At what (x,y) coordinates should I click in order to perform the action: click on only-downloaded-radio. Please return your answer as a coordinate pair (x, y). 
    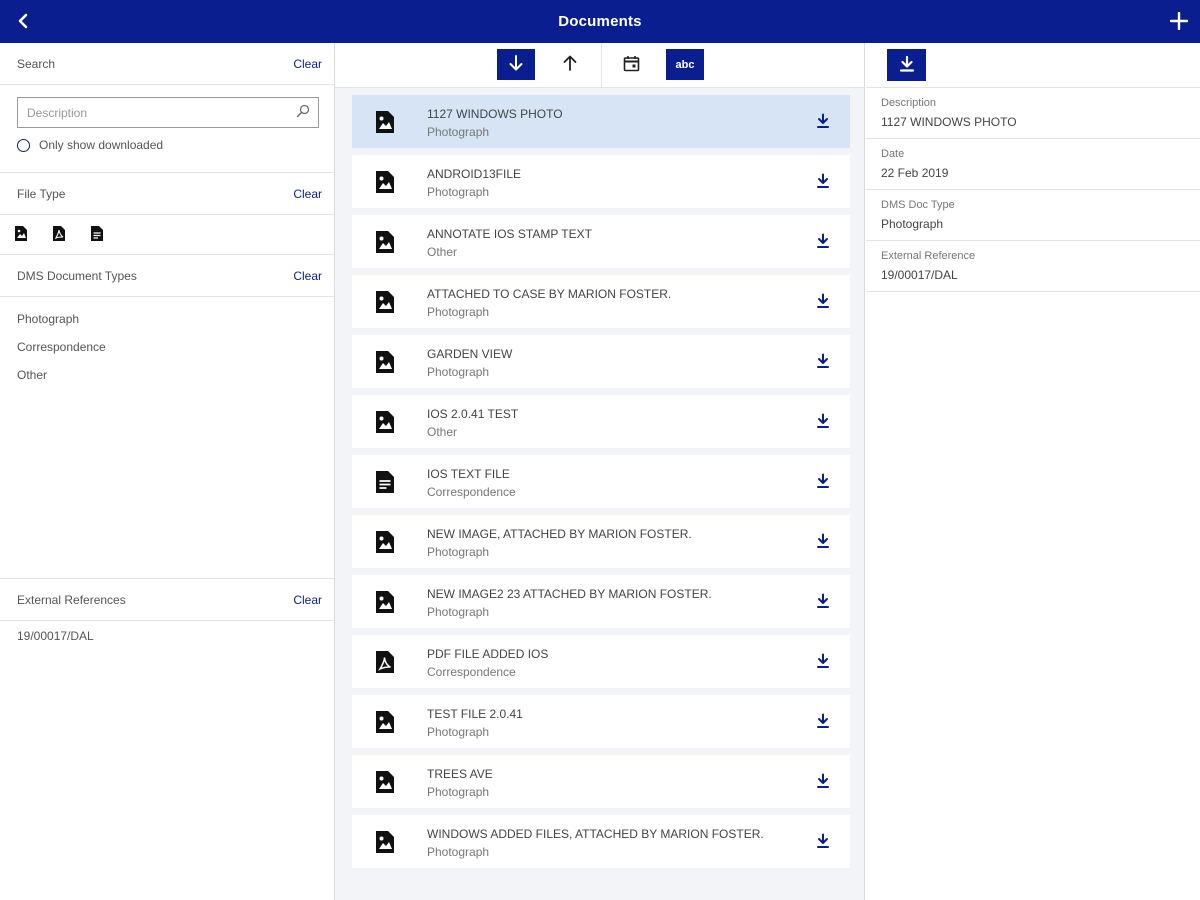
    Looking at the image, I should click on (23, 145).